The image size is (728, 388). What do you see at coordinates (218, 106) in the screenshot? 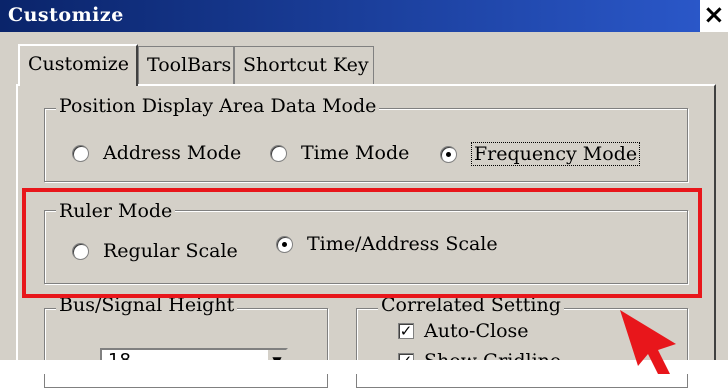
I see `position-display-legend: Position Display Area Data Mode` at bounding box center [218, 106].